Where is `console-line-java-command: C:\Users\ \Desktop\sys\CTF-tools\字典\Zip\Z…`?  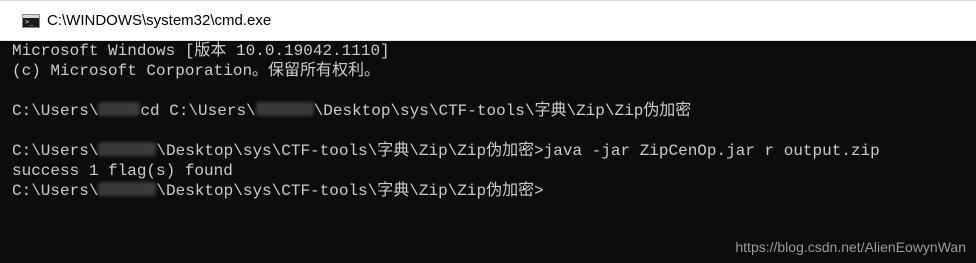 console-line-java-command: C:\Users\ \Desktop\sys\CTF-tools\字典\Zip\Z… is located at coordinates (446, 151).